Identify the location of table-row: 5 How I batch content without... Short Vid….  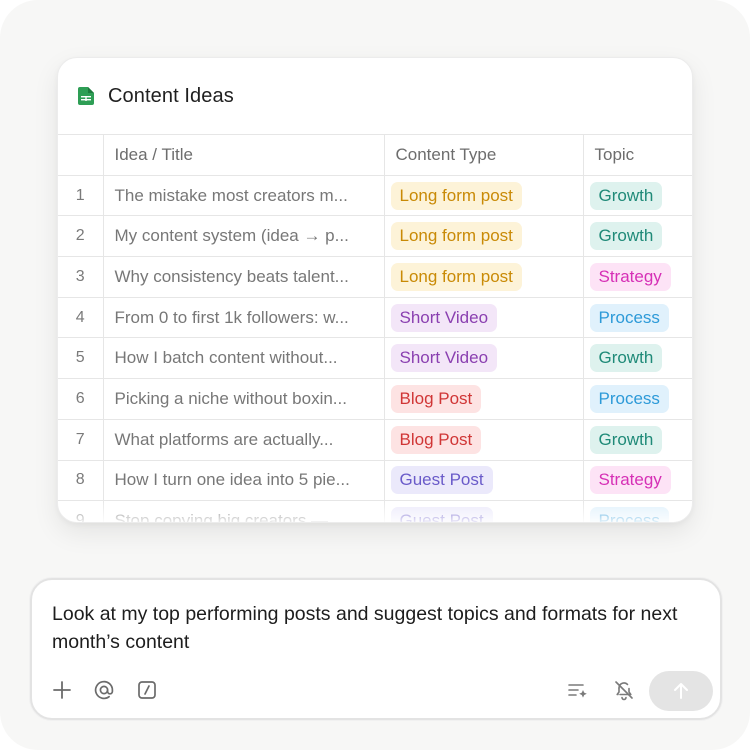
(375, 358).